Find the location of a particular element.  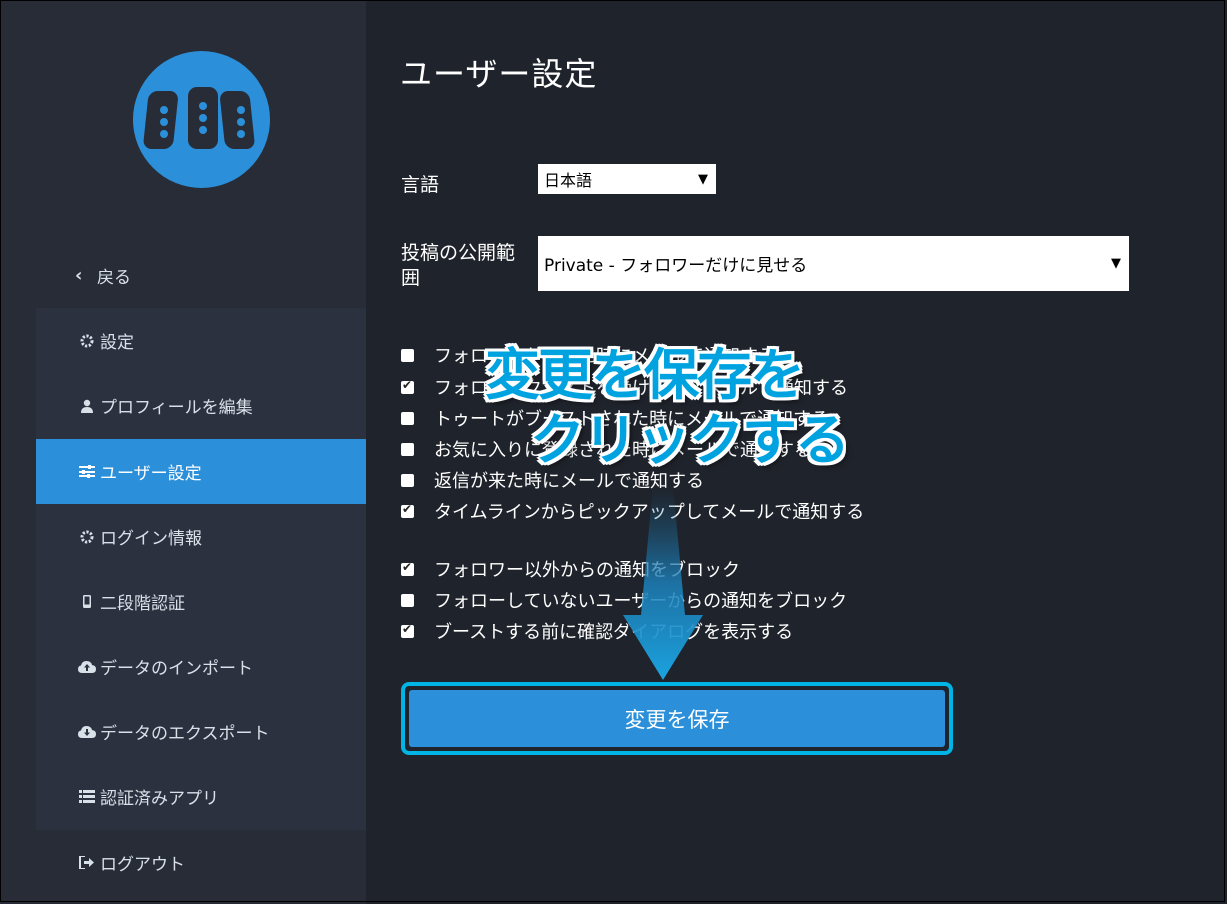

back-label: 戻る is located at coordinates (114, 277).